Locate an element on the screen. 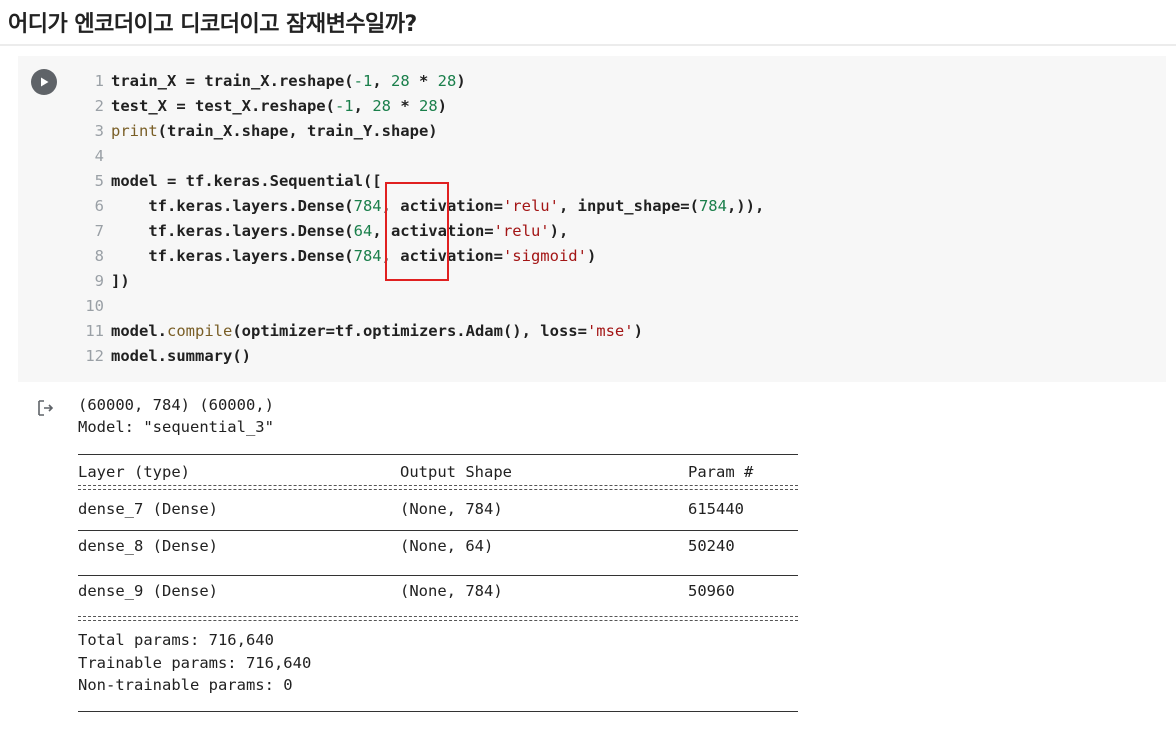 Image resolution: width=1176 pixels, height=733 pixels. table-row: dense_8 (Dense) (None, 64) 50240 is located at coordinates (438, 553).